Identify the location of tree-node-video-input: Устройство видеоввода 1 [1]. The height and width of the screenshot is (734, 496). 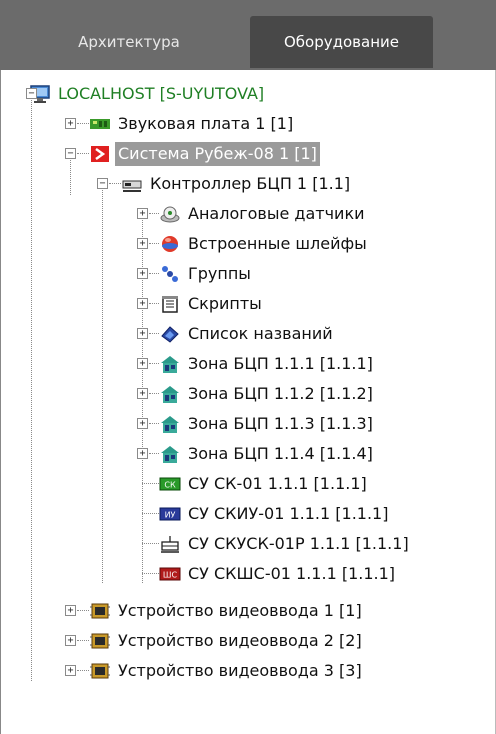
(227, 611).